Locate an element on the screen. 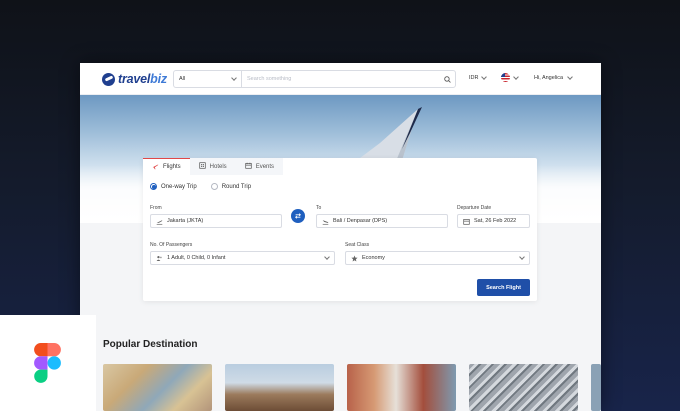 Image resolution: width=680 pixels, height=411 pixels. from-field: Jakarta (JKTA) is located at coordinates (216, 221).